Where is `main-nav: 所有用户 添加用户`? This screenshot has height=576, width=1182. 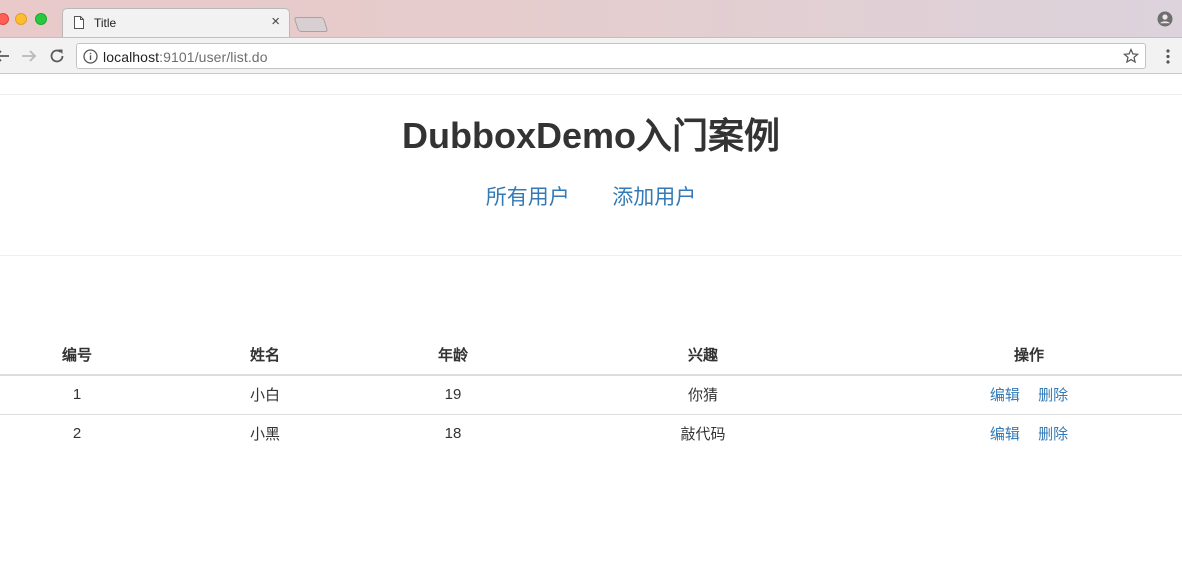 main-nav: 所有用户 添加用户 is located at coordinates (591, 198).